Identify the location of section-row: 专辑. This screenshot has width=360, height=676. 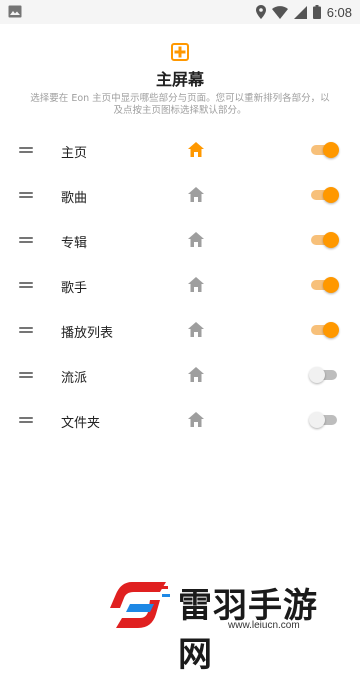
(180, 240).